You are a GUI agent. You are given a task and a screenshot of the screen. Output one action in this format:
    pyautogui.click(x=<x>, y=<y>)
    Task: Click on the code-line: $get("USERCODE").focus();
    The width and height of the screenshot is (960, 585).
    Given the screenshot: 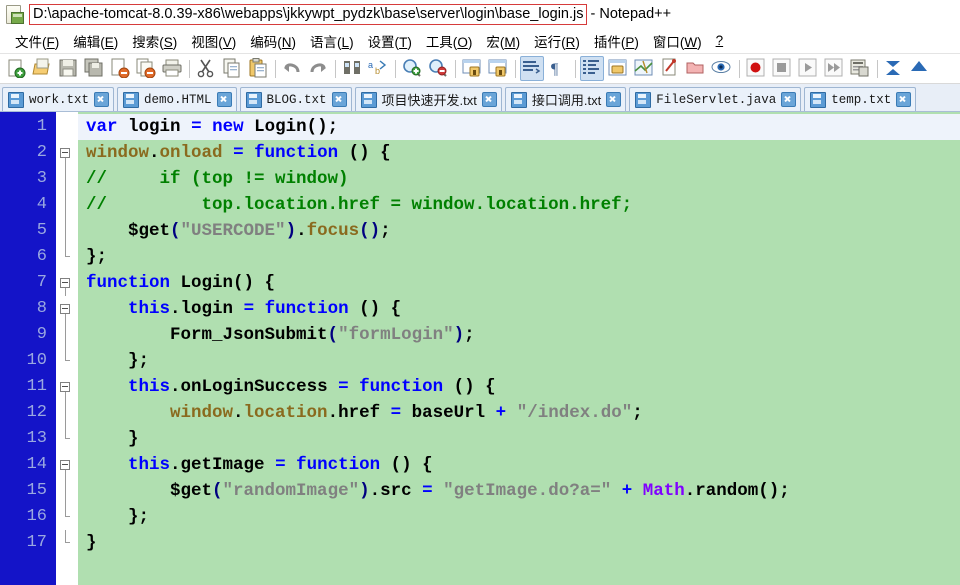 What is the action you would take?
    pyautogui.click(x=519, y=231)
    